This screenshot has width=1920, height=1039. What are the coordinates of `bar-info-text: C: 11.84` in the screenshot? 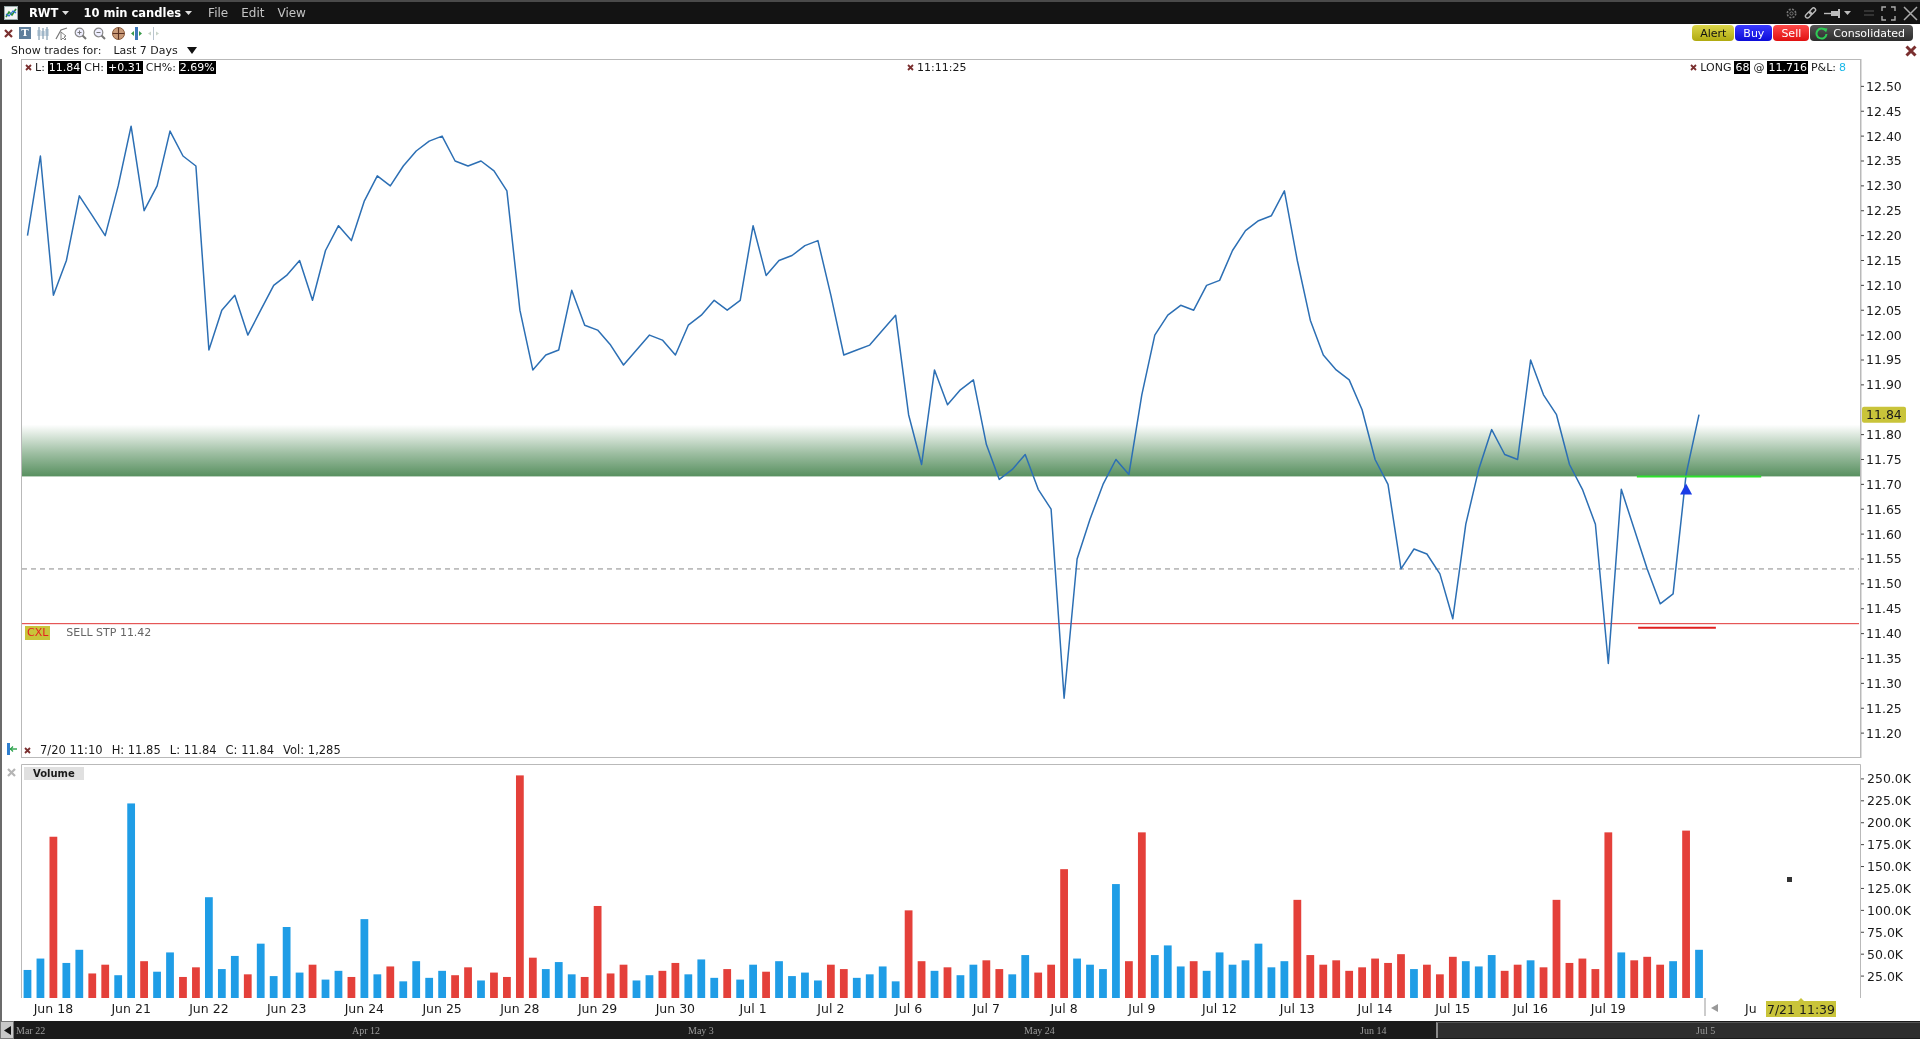 It's located at (250, 750).